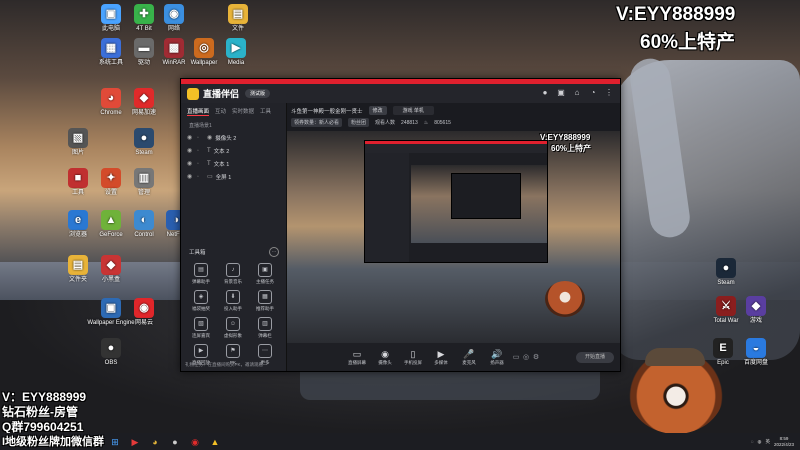  What do you see at coordinates (469, 353) in the screenshot?
I see `control-icon: 🎤` at bounding box center [469, 353].